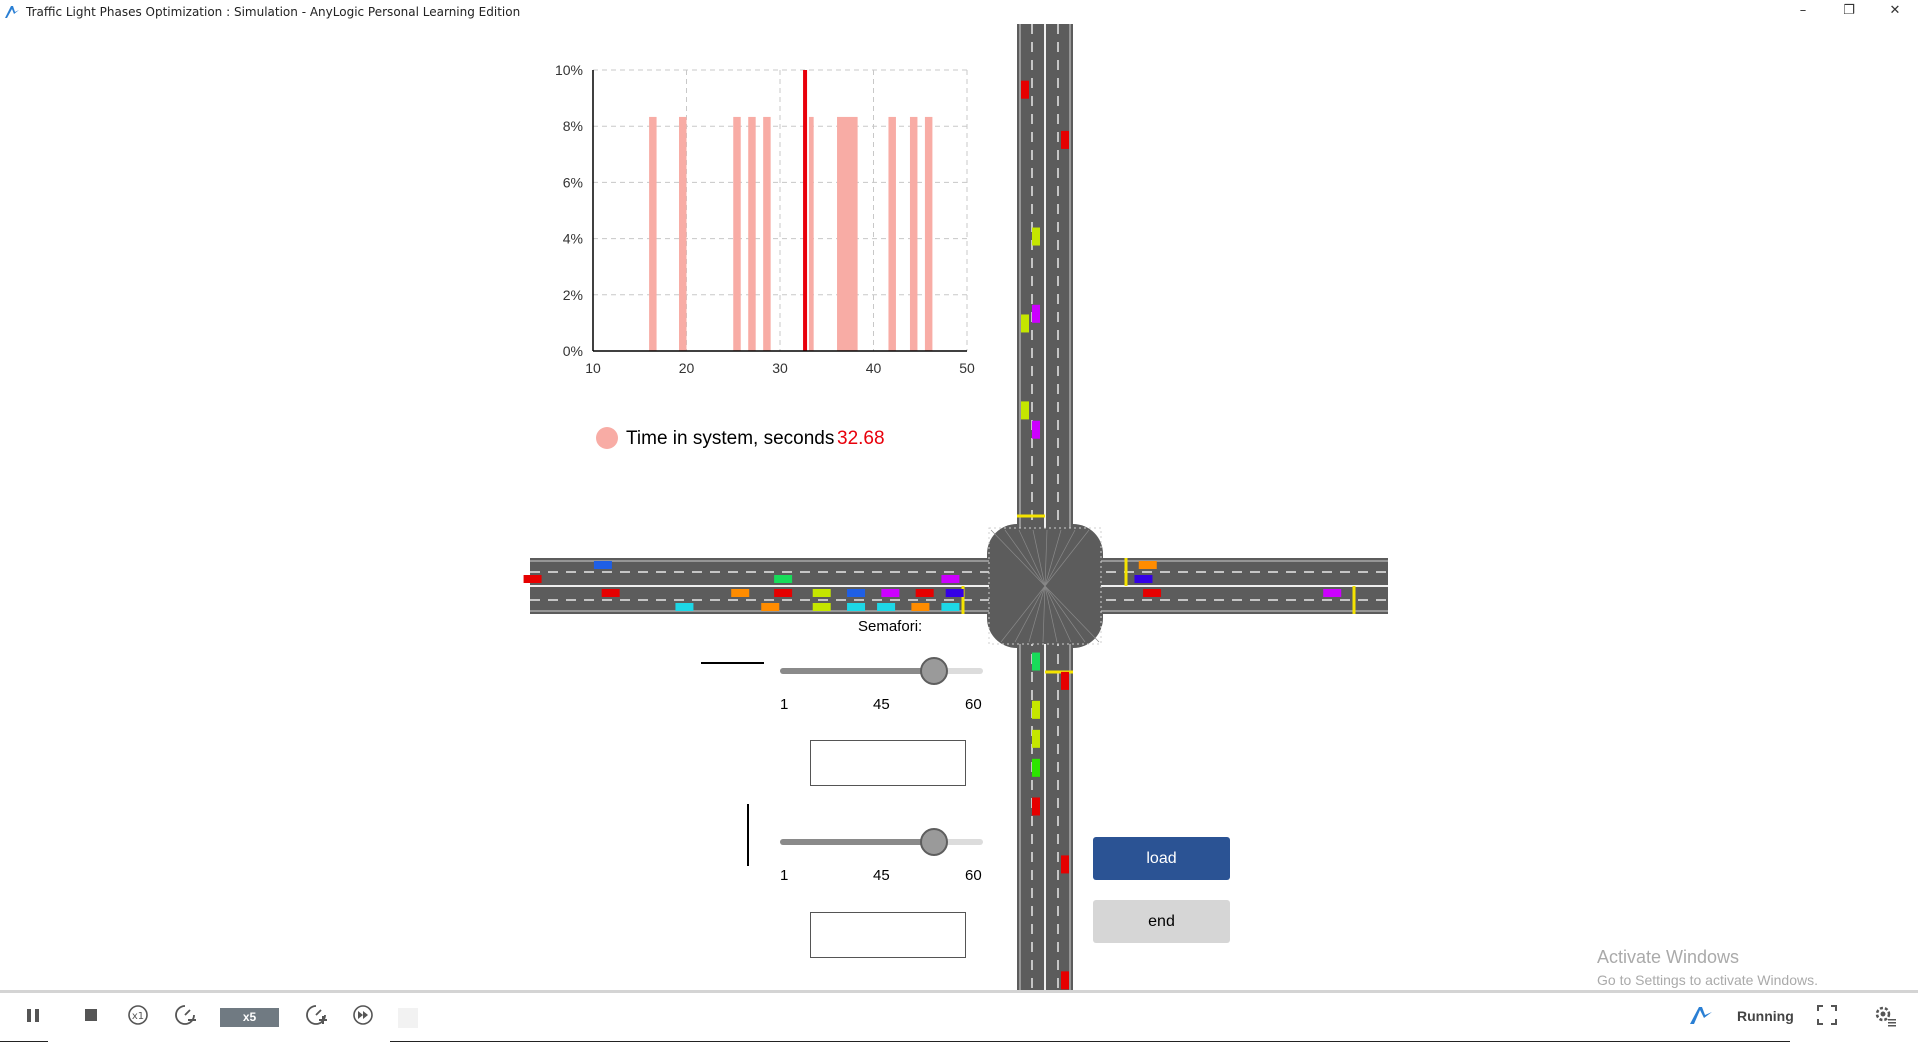  Describe the element at coordinates (91, 1015) in the screenshot. I see `stop-icon` at that location.